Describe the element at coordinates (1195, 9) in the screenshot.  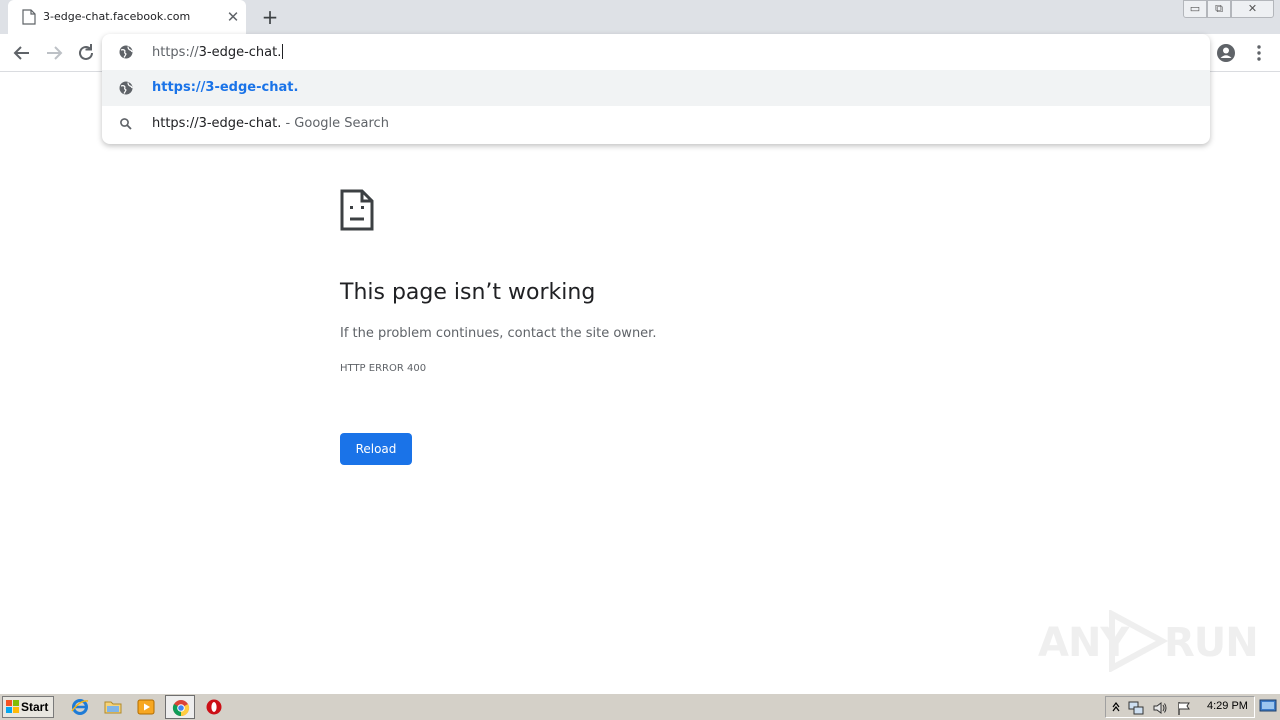
I see `minimize-button: ▭` at that location.